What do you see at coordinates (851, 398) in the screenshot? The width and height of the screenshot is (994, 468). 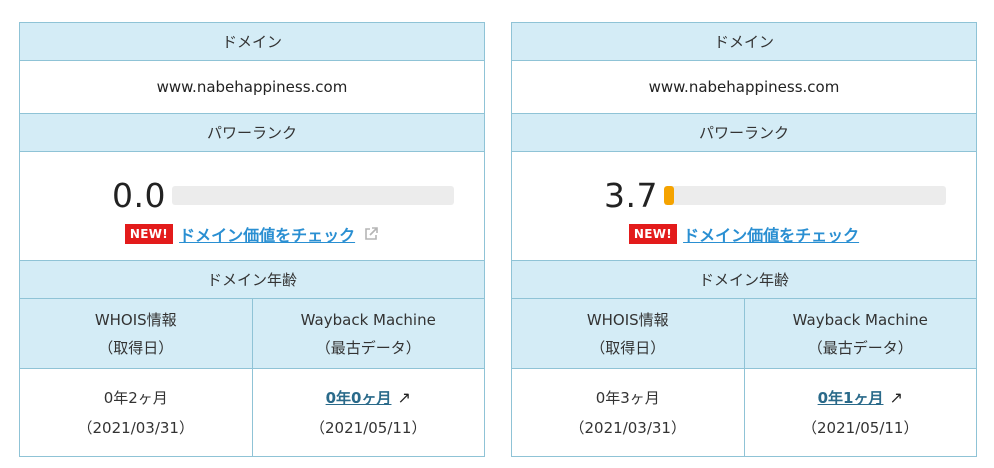 I see `wayback-age-link: 0年1ヶ月` at bounding box center [851, 398].